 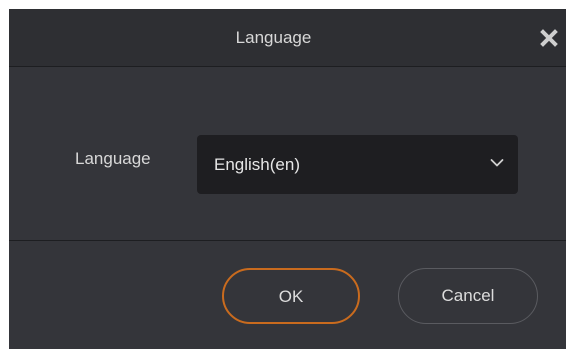 What do you see at coordinates (291, 296) in the screenshot?
I see `ok-button: OK` at bounding box center [291, 296].